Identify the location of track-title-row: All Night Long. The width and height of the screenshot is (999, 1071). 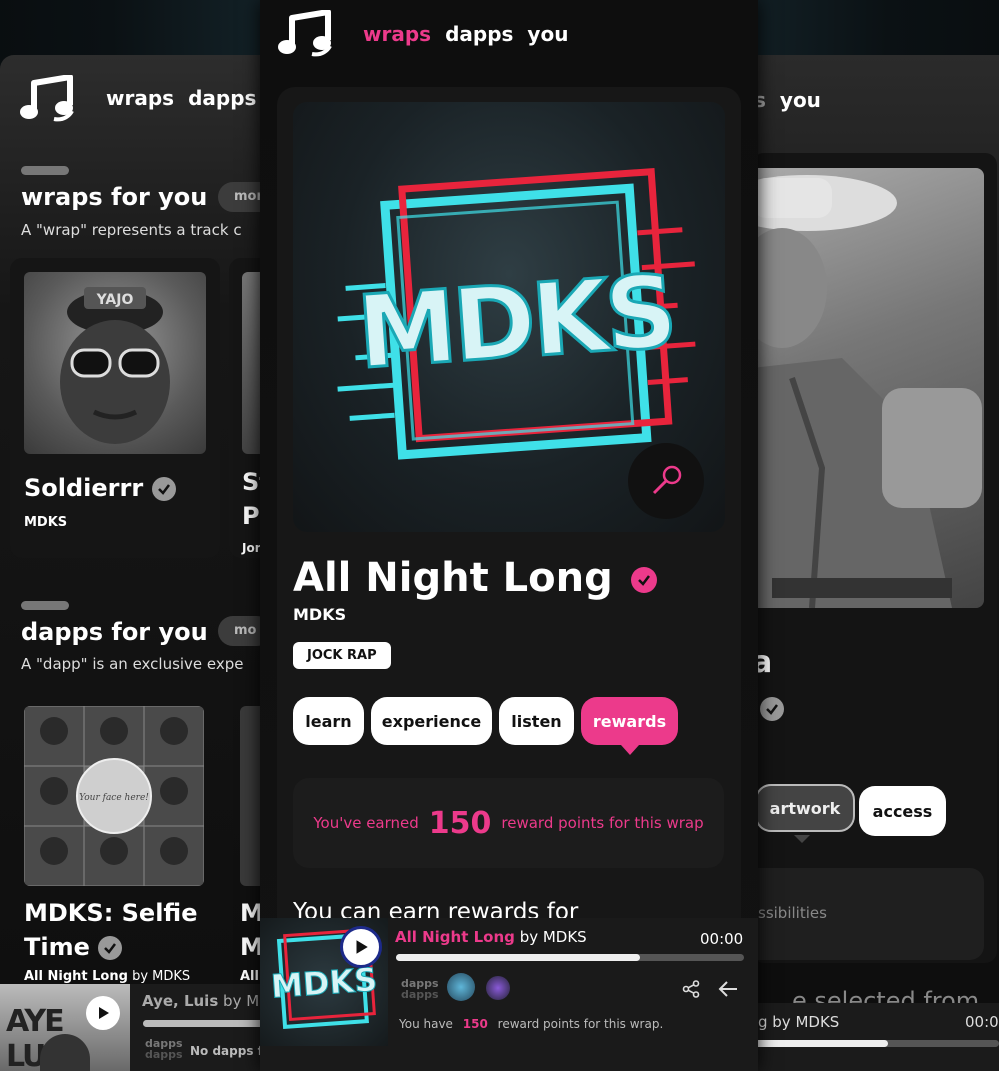
(475, 578).